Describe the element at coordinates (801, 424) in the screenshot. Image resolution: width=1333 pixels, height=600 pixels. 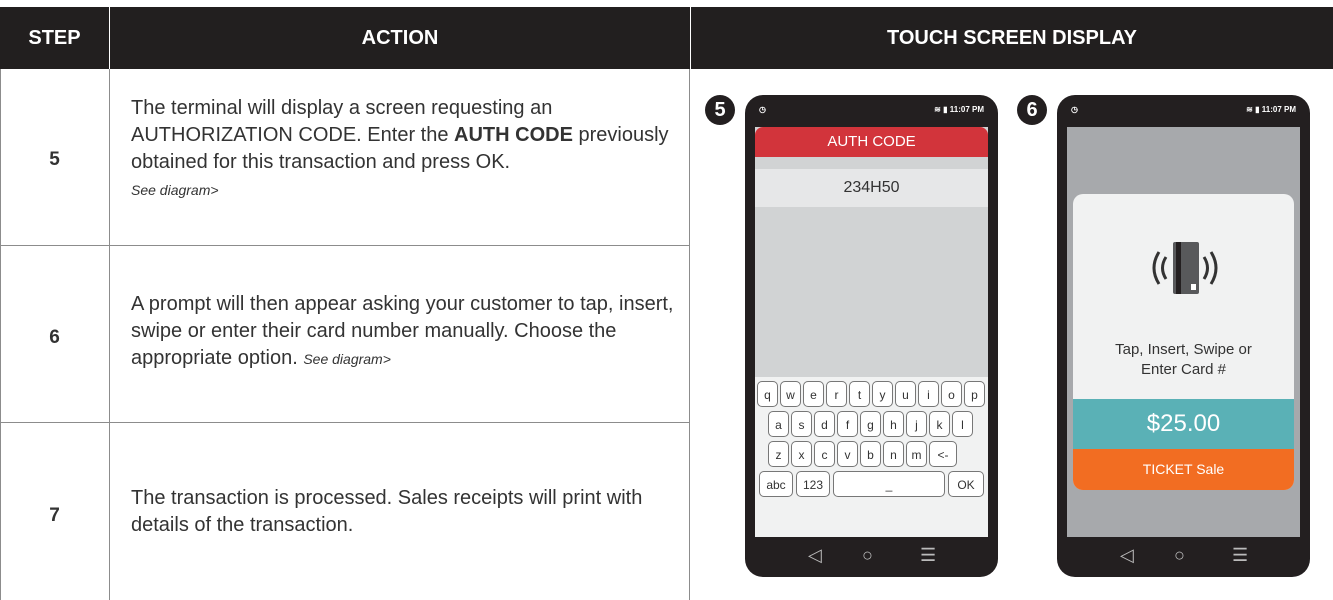
I see `keyboard-key: s` at that location.